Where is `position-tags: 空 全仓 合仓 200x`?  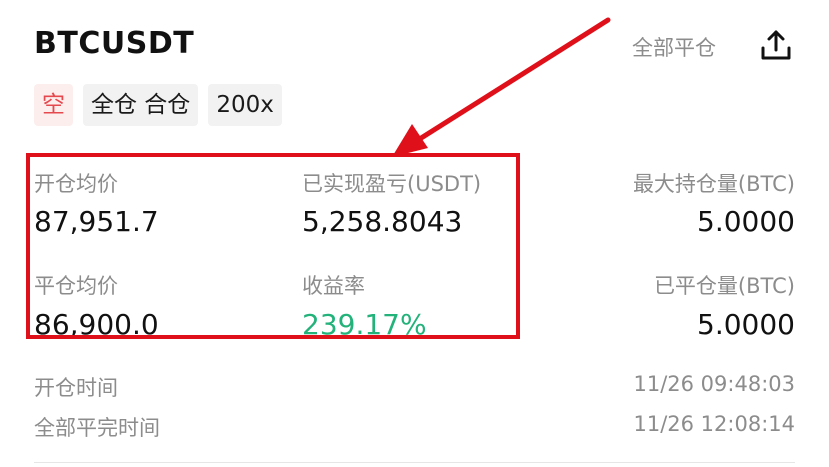
position-tags: 空 全仓 合仓 200x is located at coordinates (158, 105).